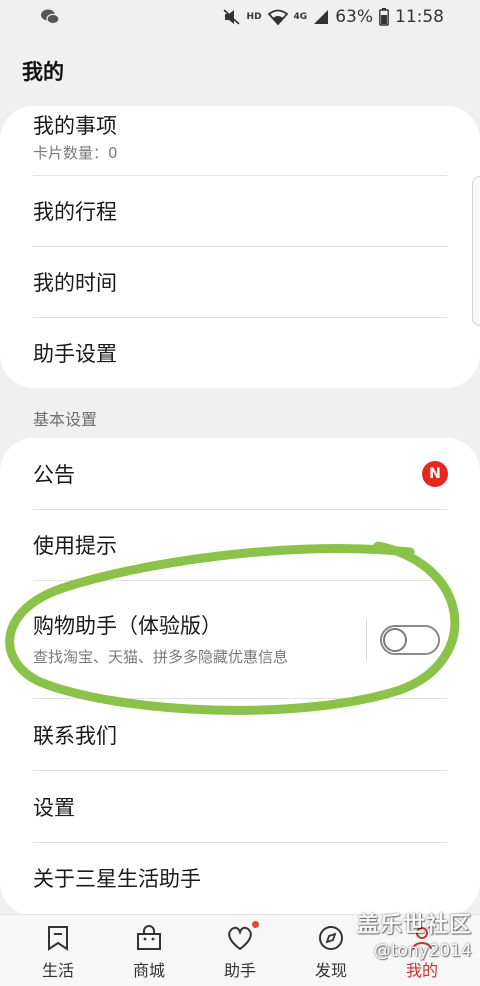 The image size is (480, 986). What do you see at coordinates (57, 970) in the screenshot?
I see `nav-life-label: 生活` at bounding box center [57, 970].